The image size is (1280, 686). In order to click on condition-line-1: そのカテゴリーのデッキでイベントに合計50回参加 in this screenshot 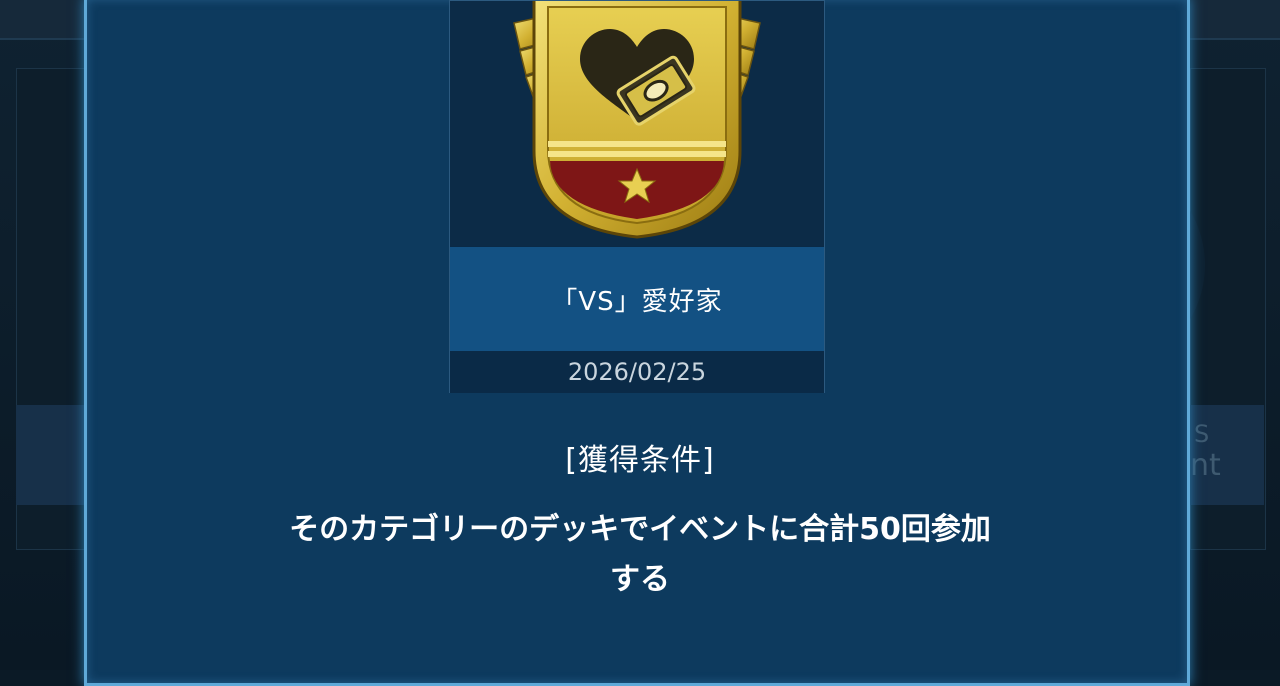, I will do `click(640, 530)`.